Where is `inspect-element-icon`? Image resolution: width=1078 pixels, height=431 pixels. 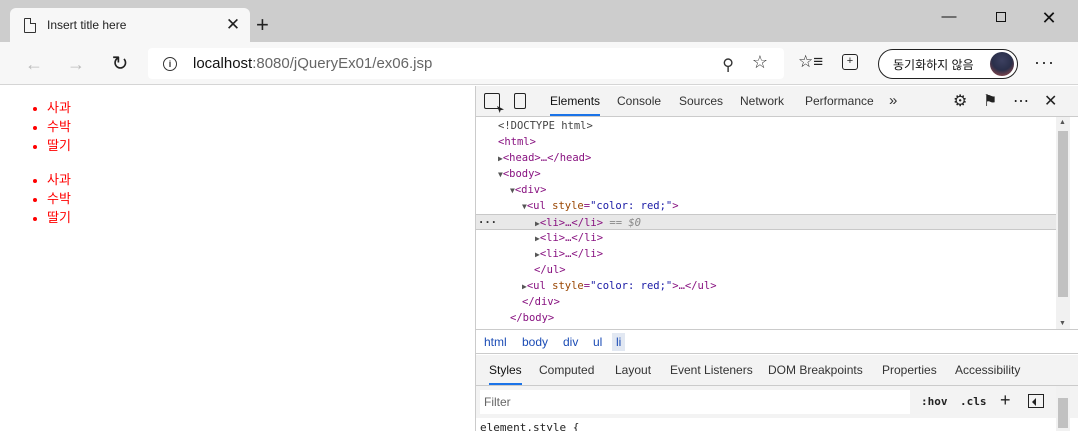 inspect-element-icon is located at coordinates (492, 101).